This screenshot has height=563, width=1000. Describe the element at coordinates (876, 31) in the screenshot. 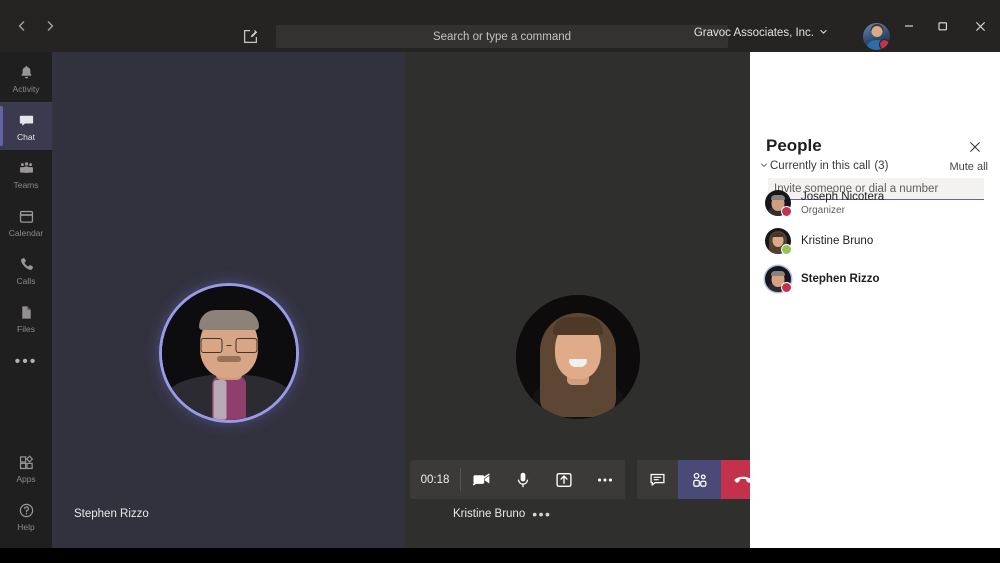

I see `avatar-head` at that location.